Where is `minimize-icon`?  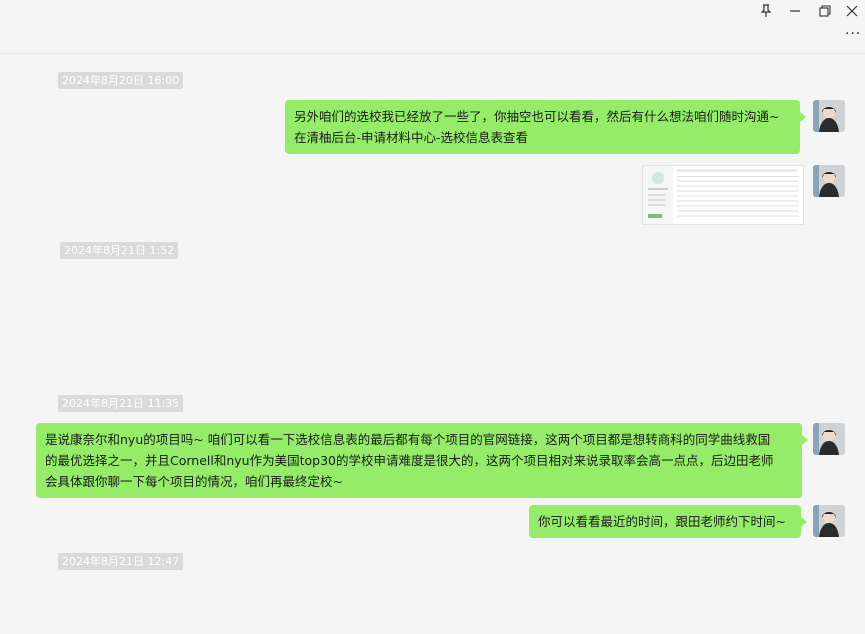
minimize-icon is located at coordinates (795, 11).